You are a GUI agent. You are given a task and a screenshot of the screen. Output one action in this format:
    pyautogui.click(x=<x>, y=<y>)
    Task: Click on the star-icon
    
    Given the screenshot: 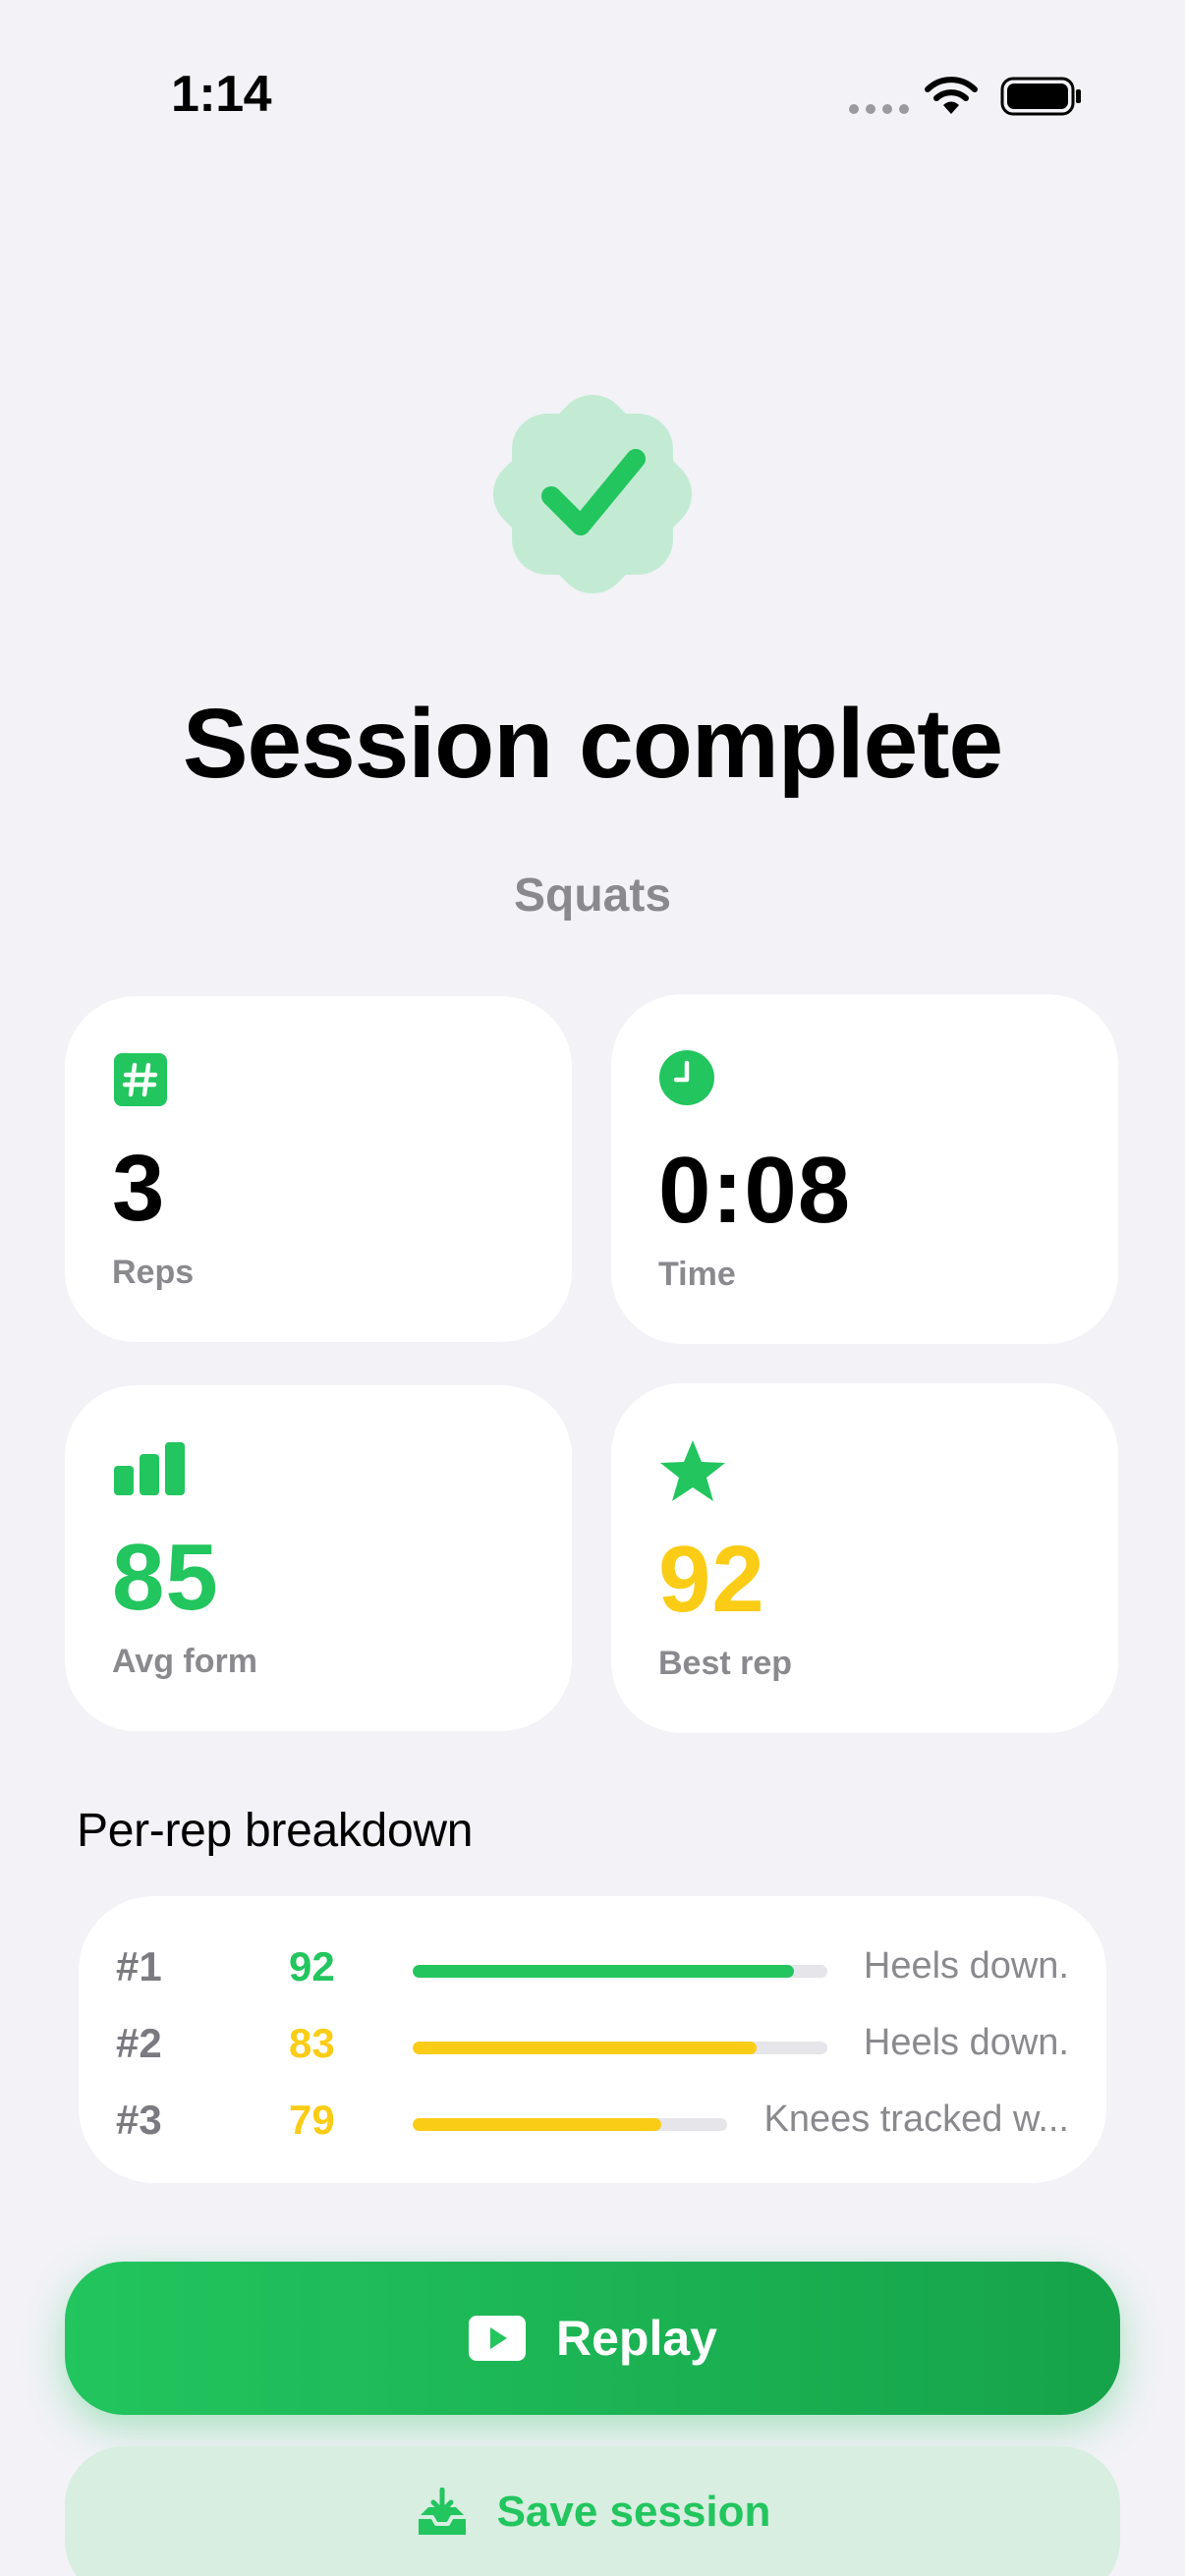 What is the action you would take?
    pyautogui.click(x=693, y=1470)
    